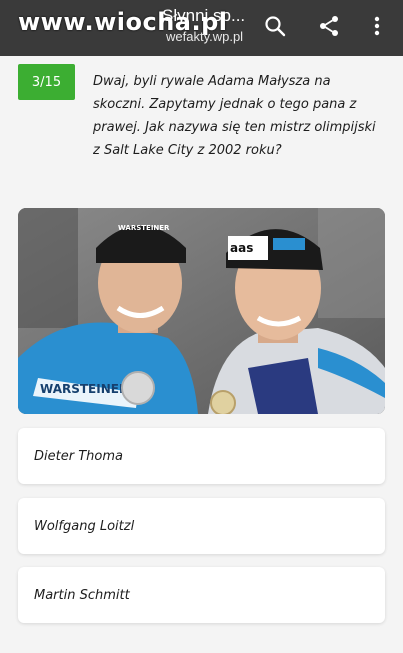  What do you see at coordinates (275, 26) in the screenshot?
I see `search-icon` at bounding box center [275, 26].